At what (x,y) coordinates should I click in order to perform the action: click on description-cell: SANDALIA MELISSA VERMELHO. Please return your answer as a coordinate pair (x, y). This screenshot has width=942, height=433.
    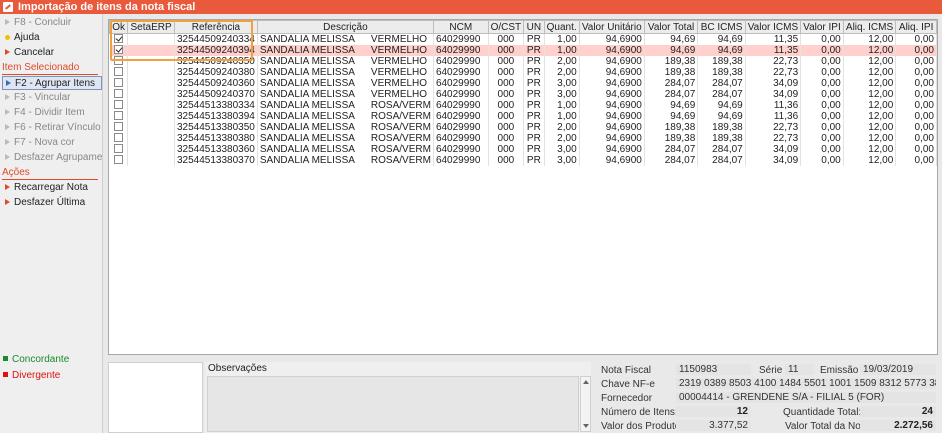
    Looking at the image, I should click on (345, 39).